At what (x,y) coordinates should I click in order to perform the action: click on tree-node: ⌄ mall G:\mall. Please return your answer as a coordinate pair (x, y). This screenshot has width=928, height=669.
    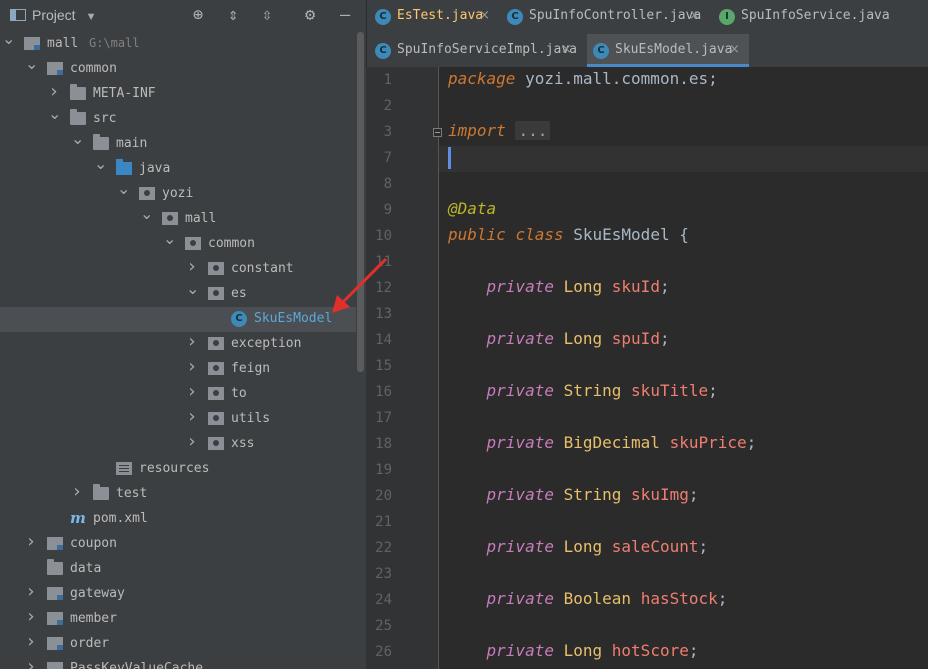
    Looking at the image, I should click on (178, 43).